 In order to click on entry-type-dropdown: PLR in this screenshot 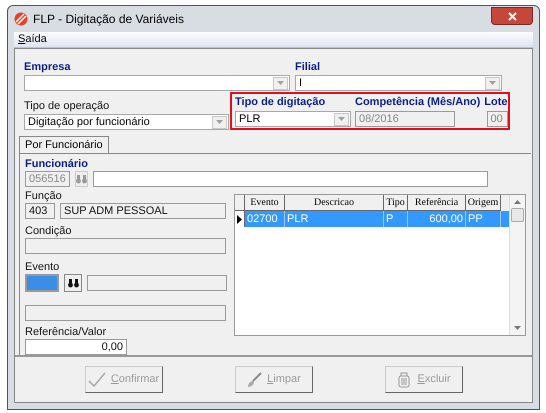, I will do `click(293, 119)`.